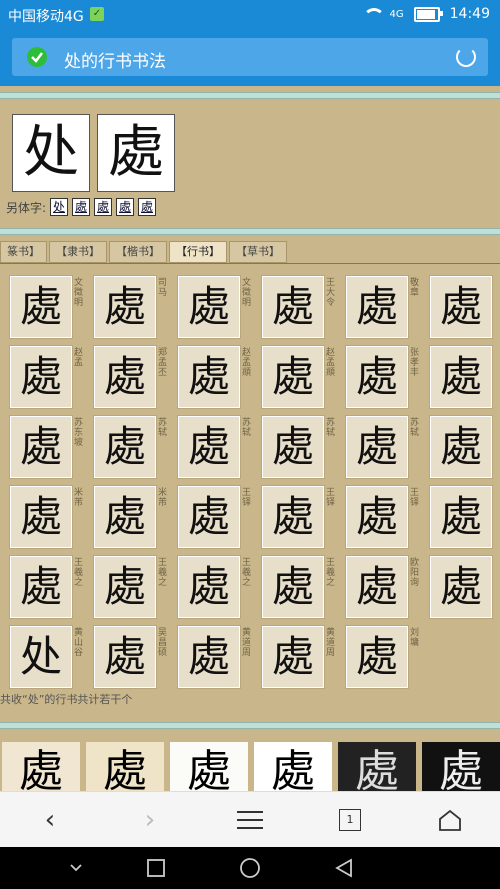 Image resolution: width=500 pixels, height=889 pixels. I want to click on tab-seal: 篆书】, so click(23, 252).